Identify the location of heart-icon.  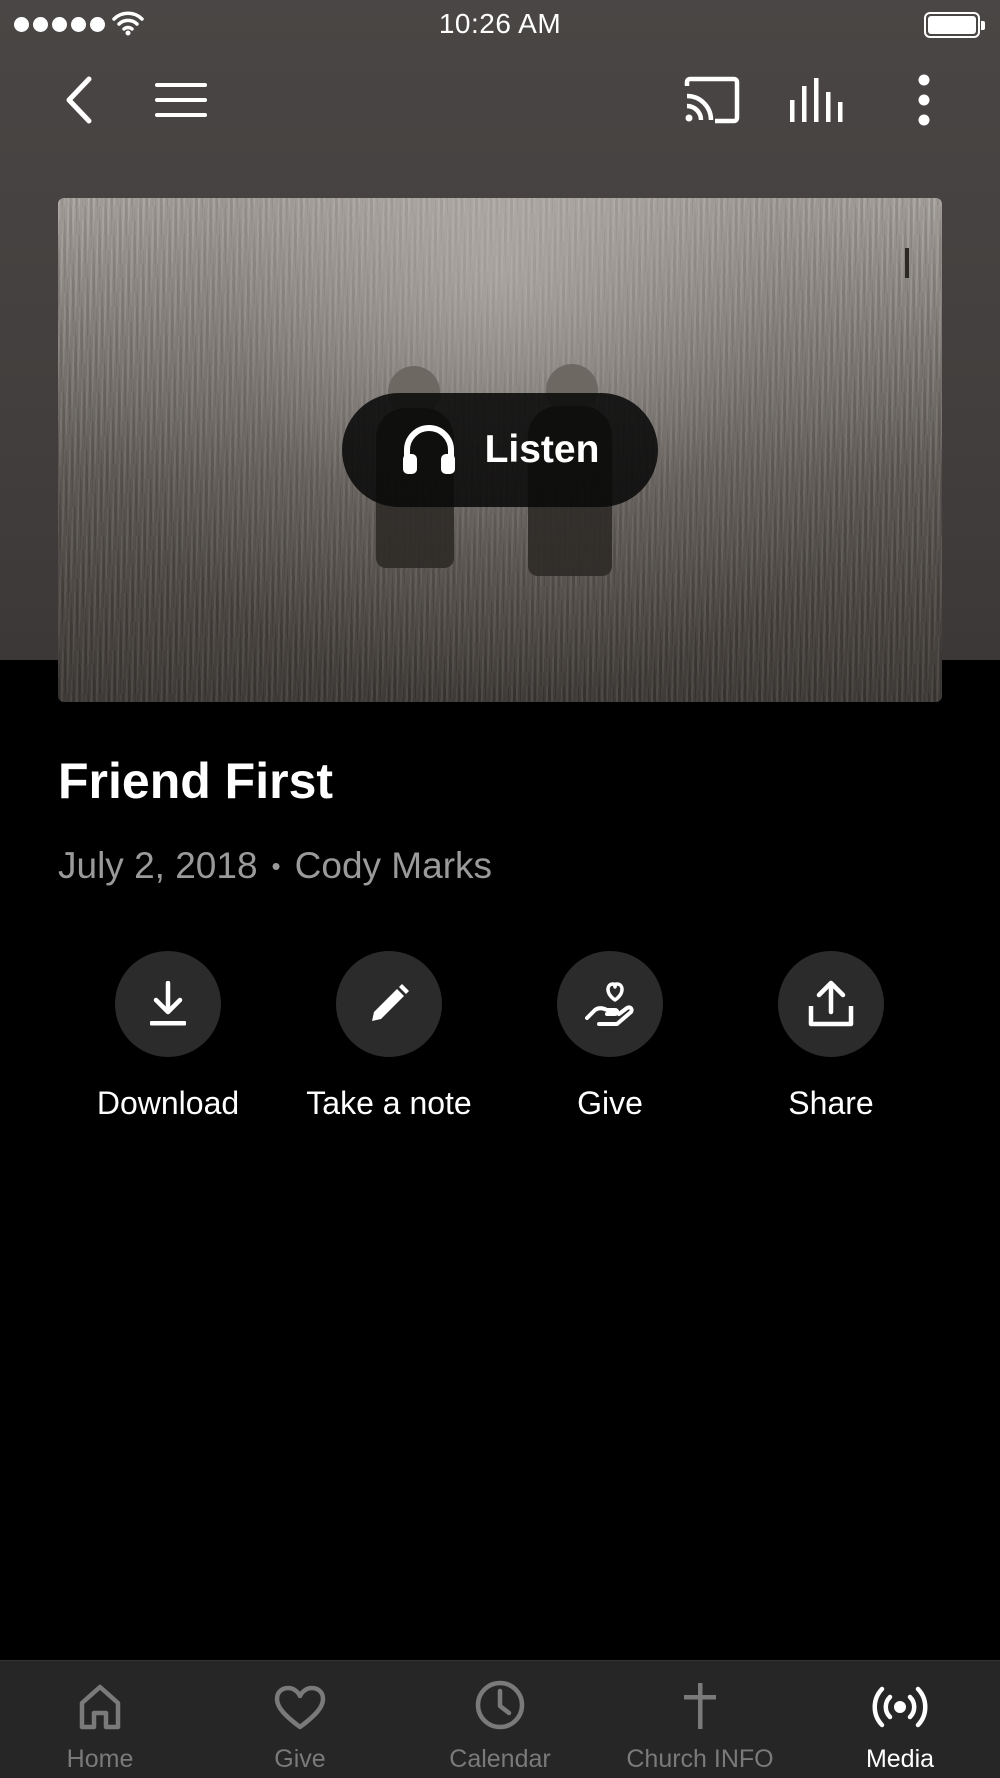
(300, 1707).